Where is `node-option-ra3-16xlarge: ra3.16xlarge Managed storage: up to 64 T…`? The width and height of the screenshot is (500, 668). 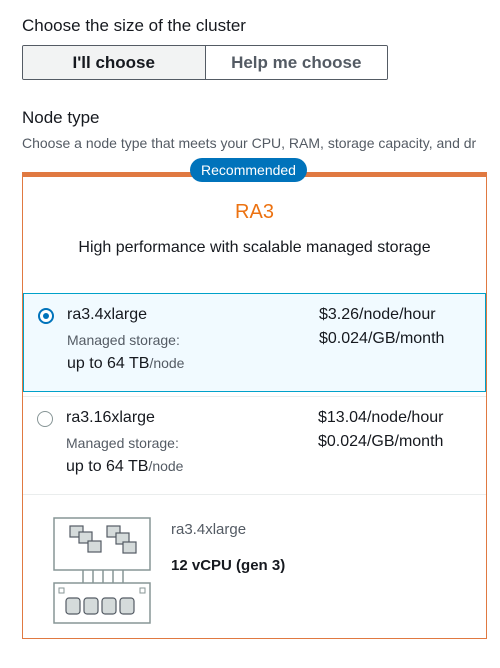 node-option-ra3-16xlarge: ra3.16xlarge Managed storage: up to 64 T… is located at coordinates (254, 445).